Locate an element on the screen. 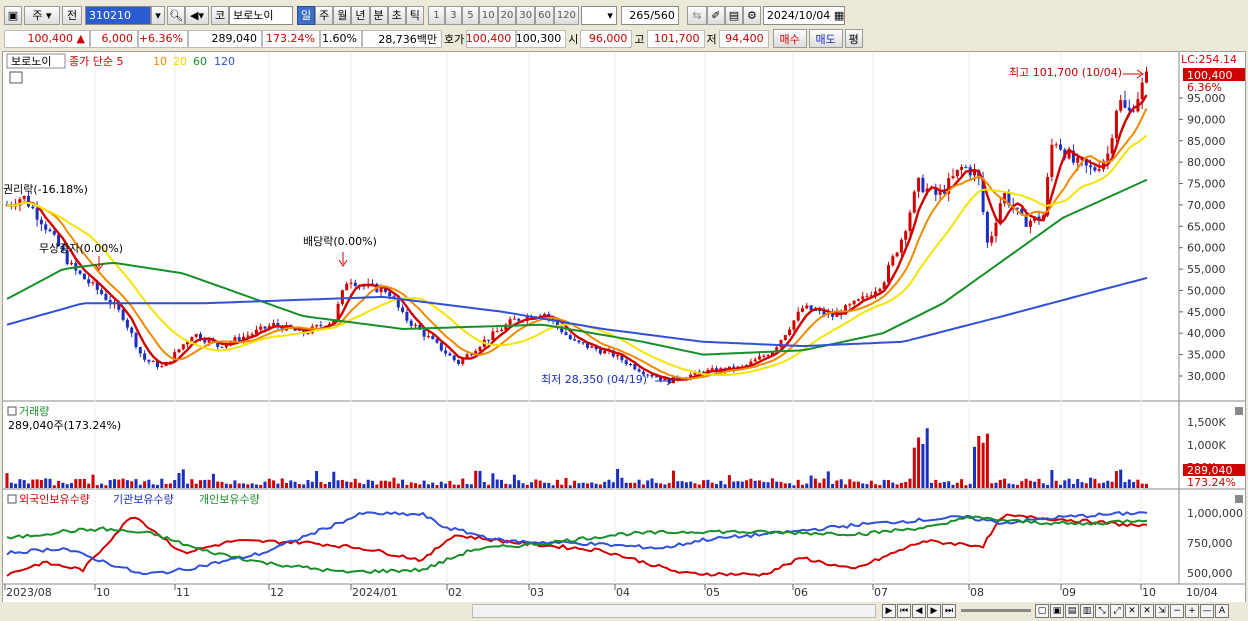 The width and height of the screenshot is (1248, 621). tab-week: 주 is located at coordinates (324, 15).